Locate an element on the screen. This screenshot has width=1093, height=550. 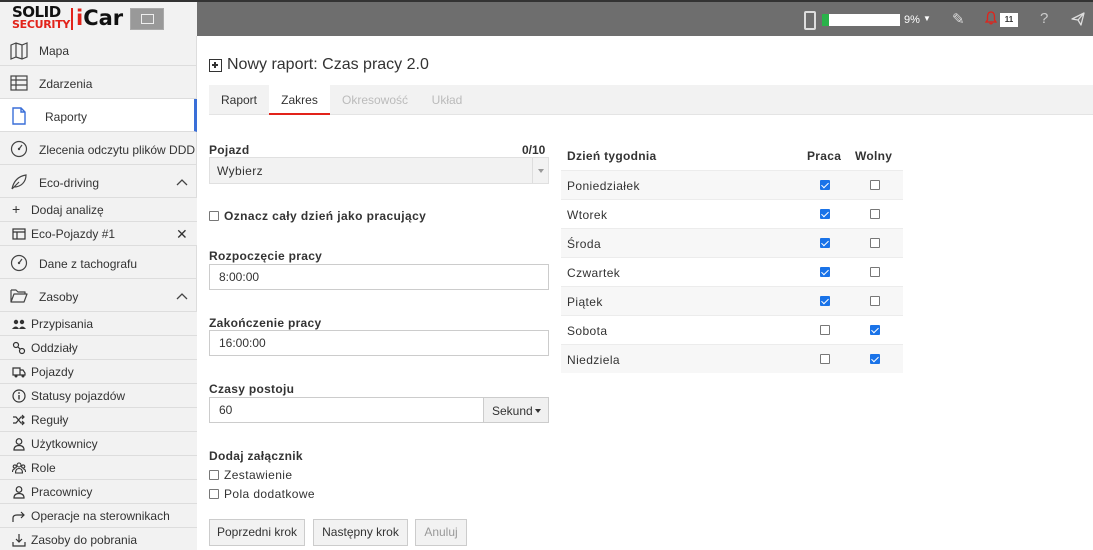
truck-icon is located at coordinates (19, 372).